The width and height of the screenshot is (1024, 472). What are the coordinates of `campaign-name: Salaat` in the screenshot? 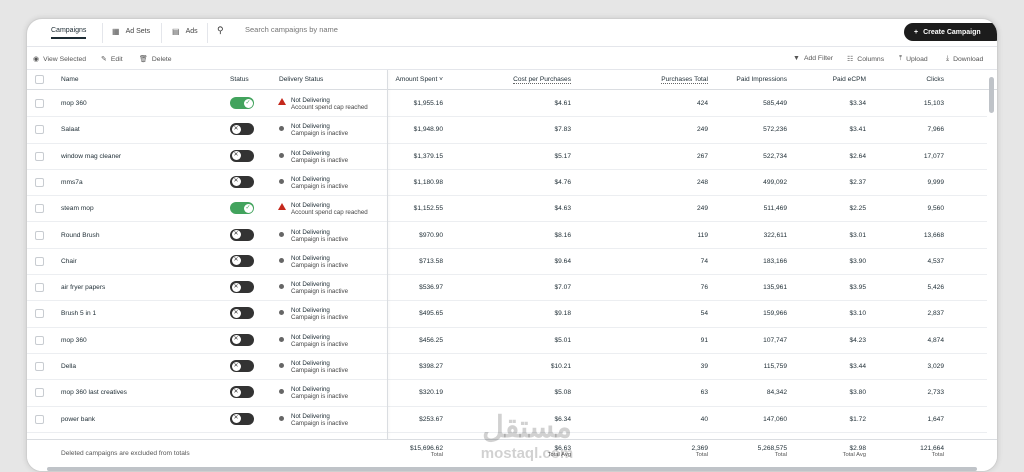 It's located at (70, 129).